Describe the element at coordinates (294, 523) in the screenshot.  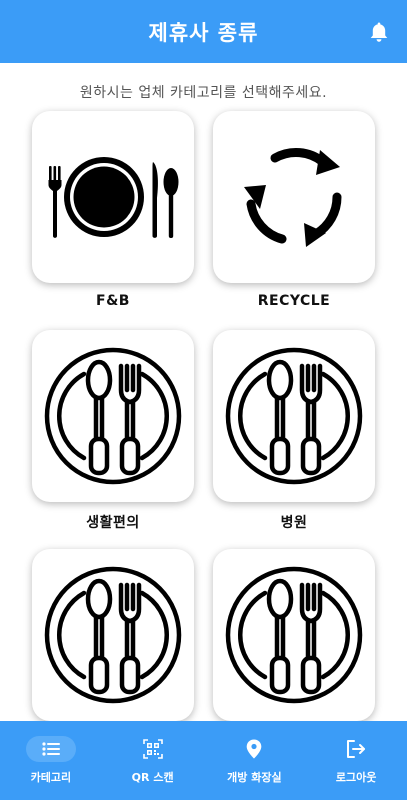
I see `category-label: 병원` at that location.